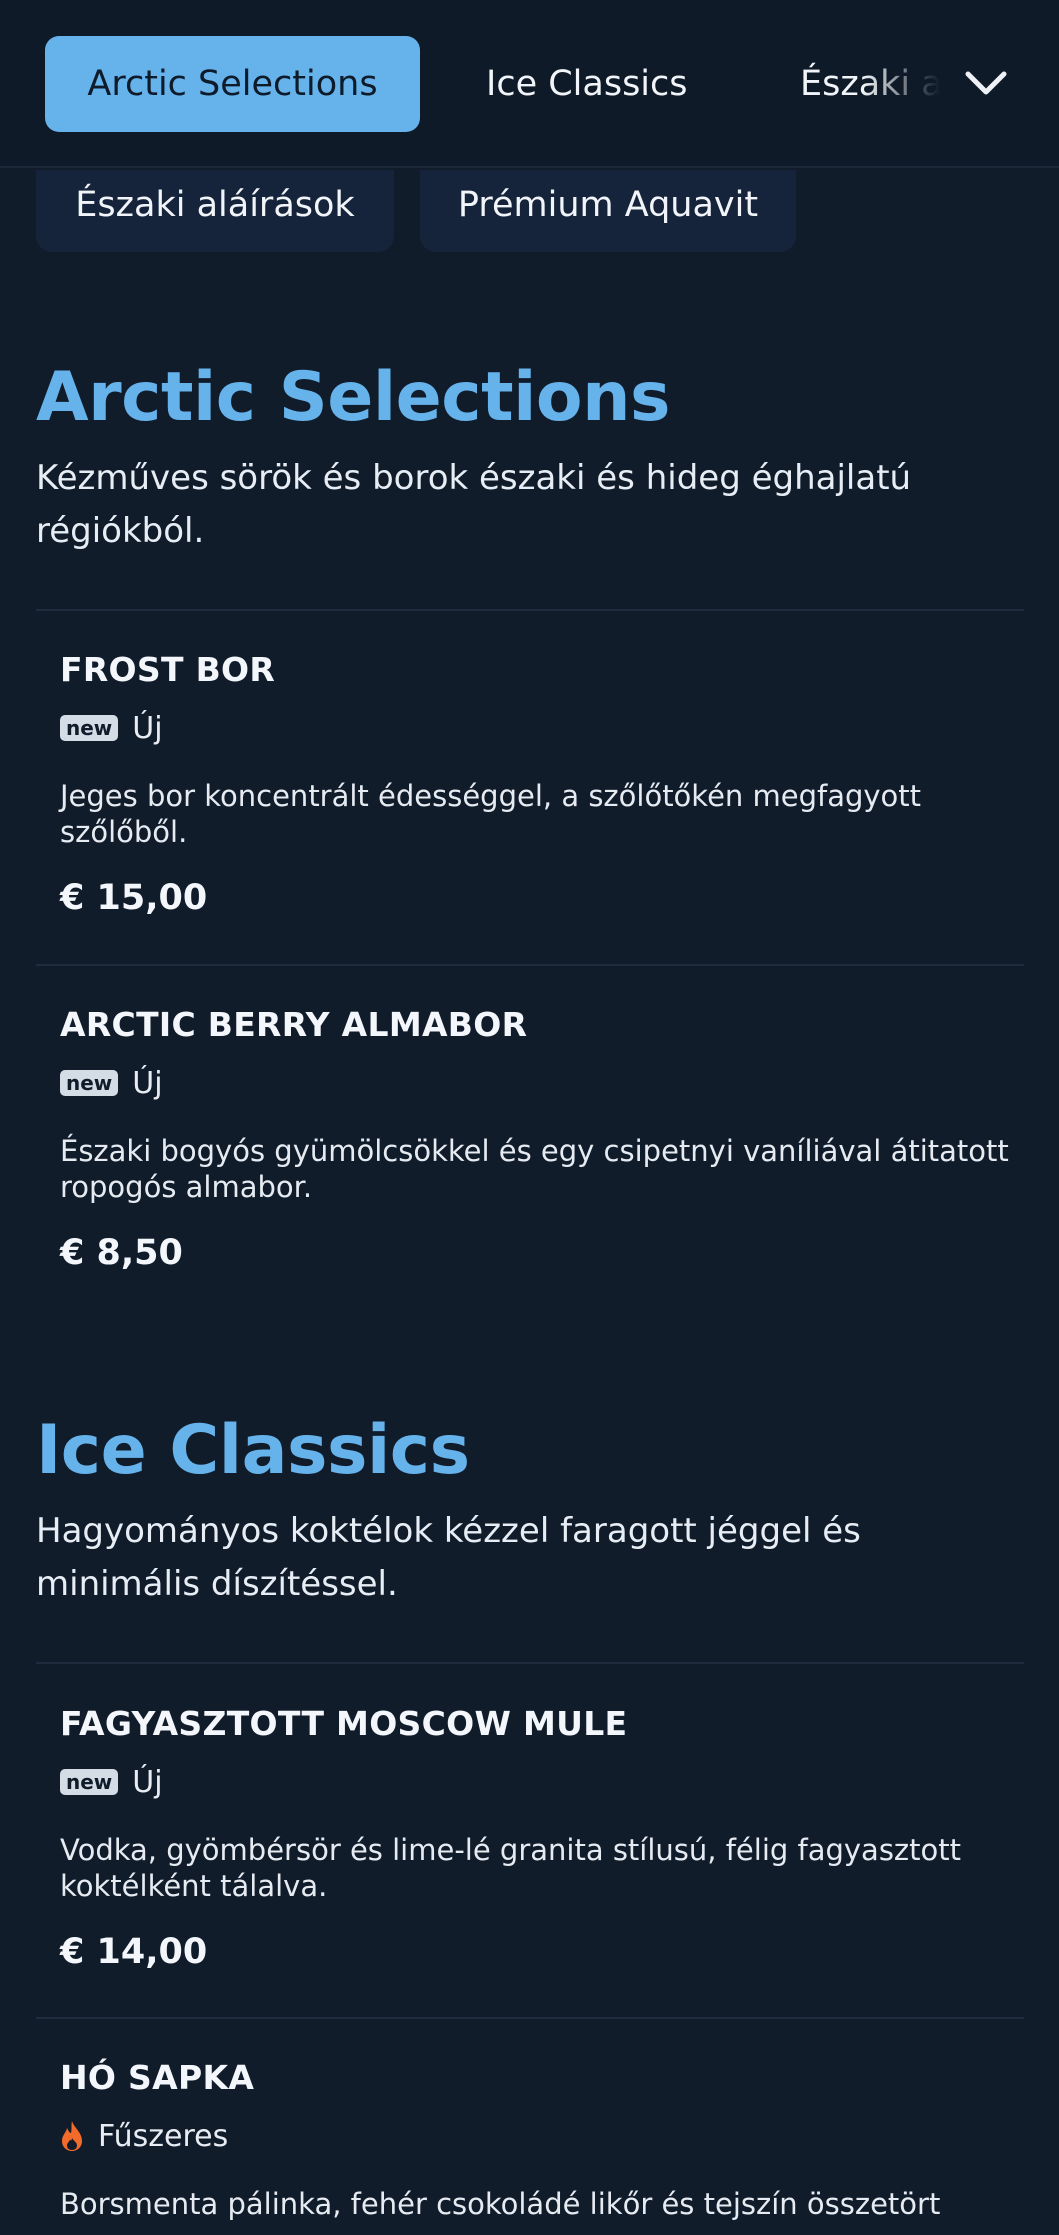 The image size is (1059, 2235). Describe the element at coordinates (870, 84) in the screenshot. I see `tab-eszaki-alairasok: Északi a` at that location.